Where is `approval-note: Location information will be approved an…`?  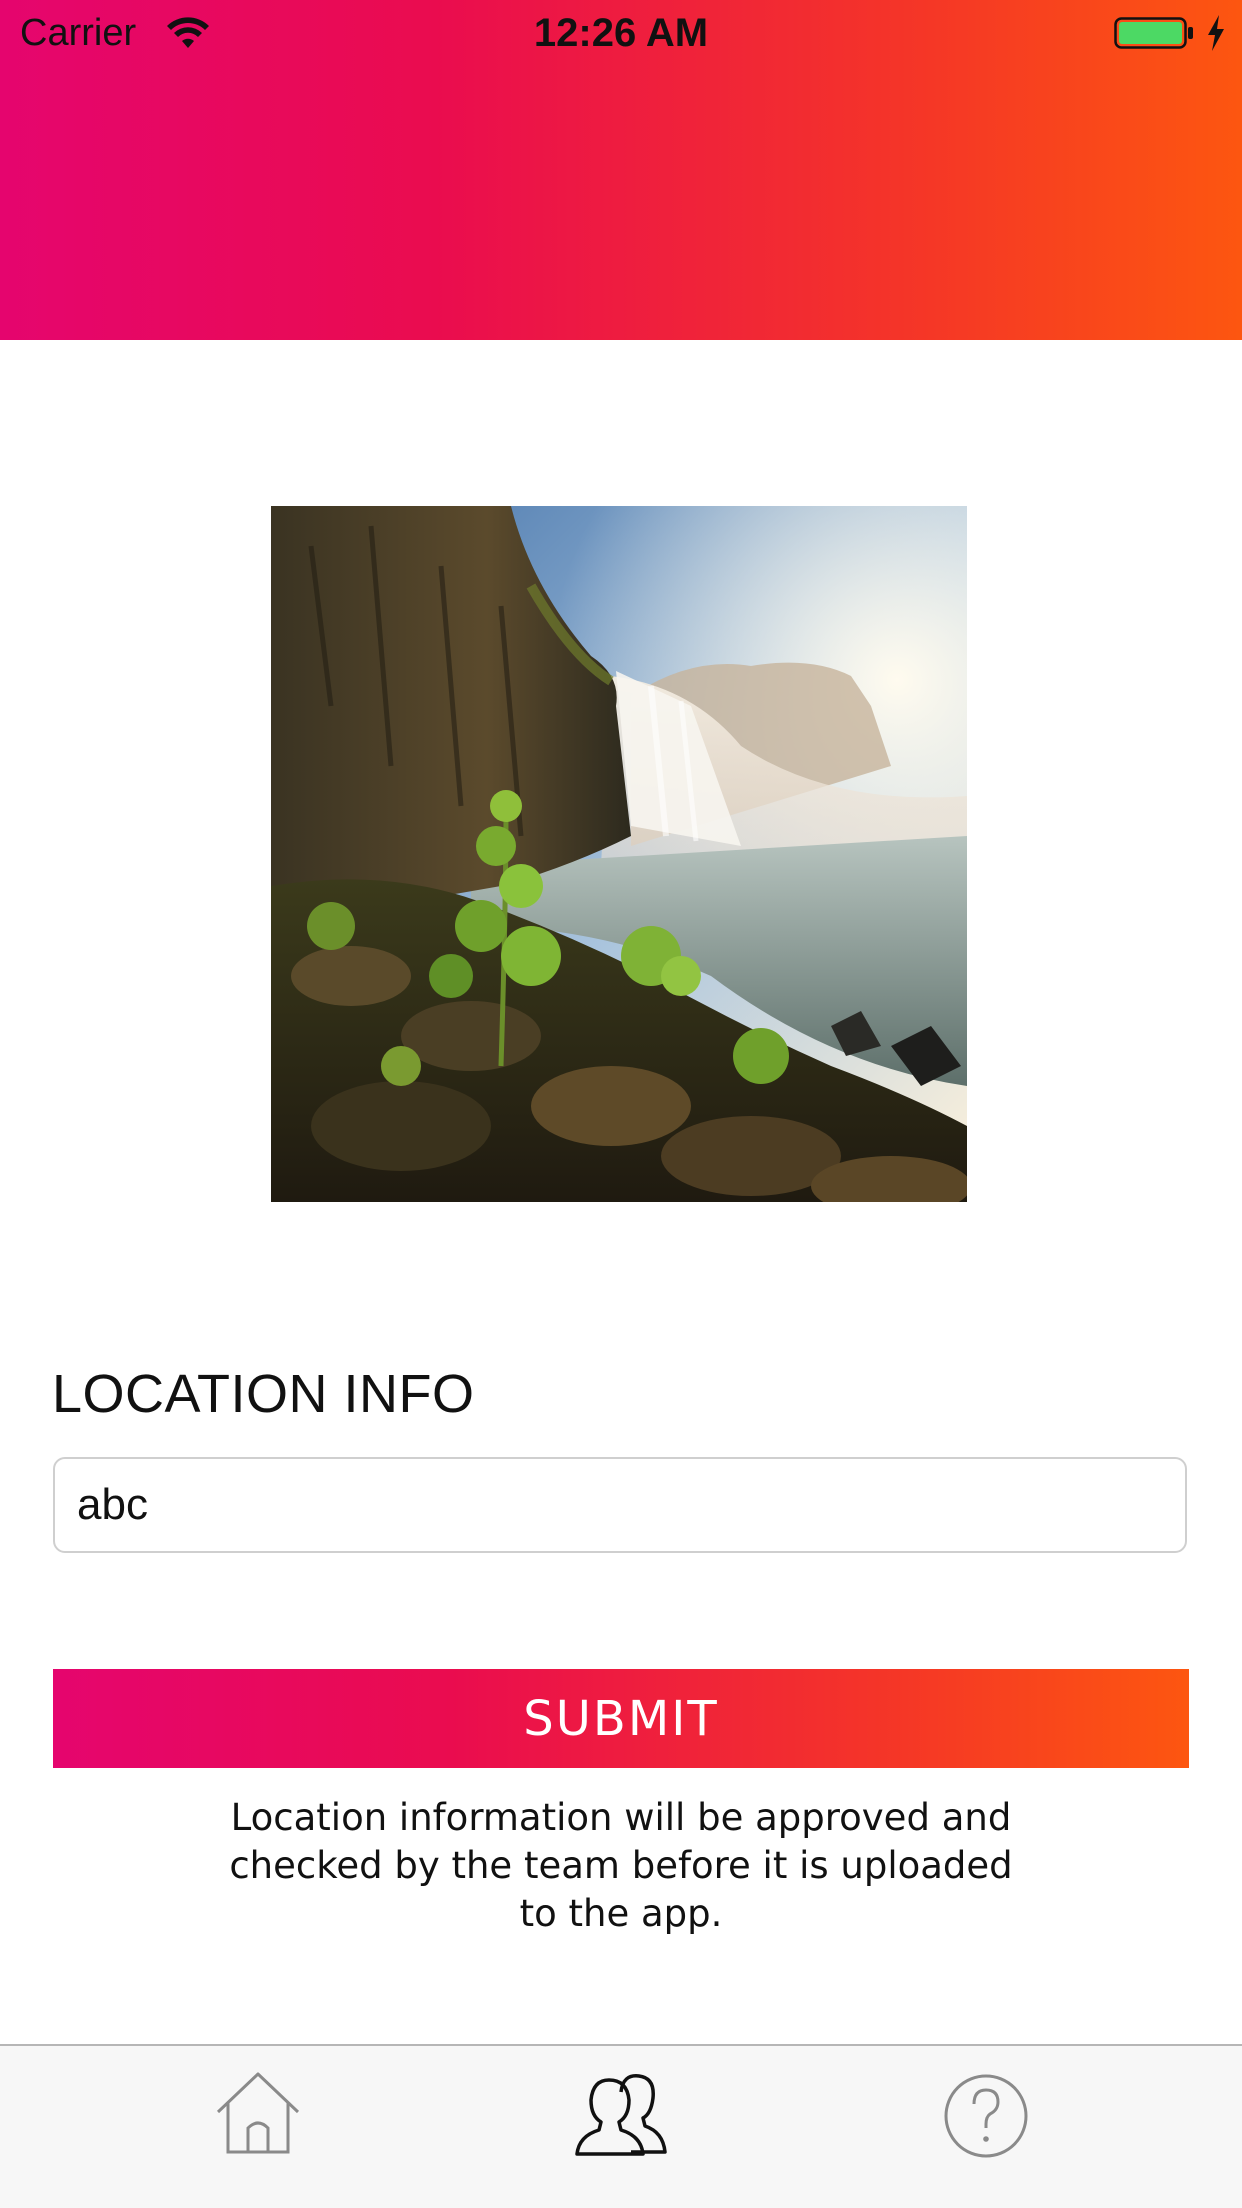 approval-note: Location information will be approved an… is located at coordinates (621, 1865).